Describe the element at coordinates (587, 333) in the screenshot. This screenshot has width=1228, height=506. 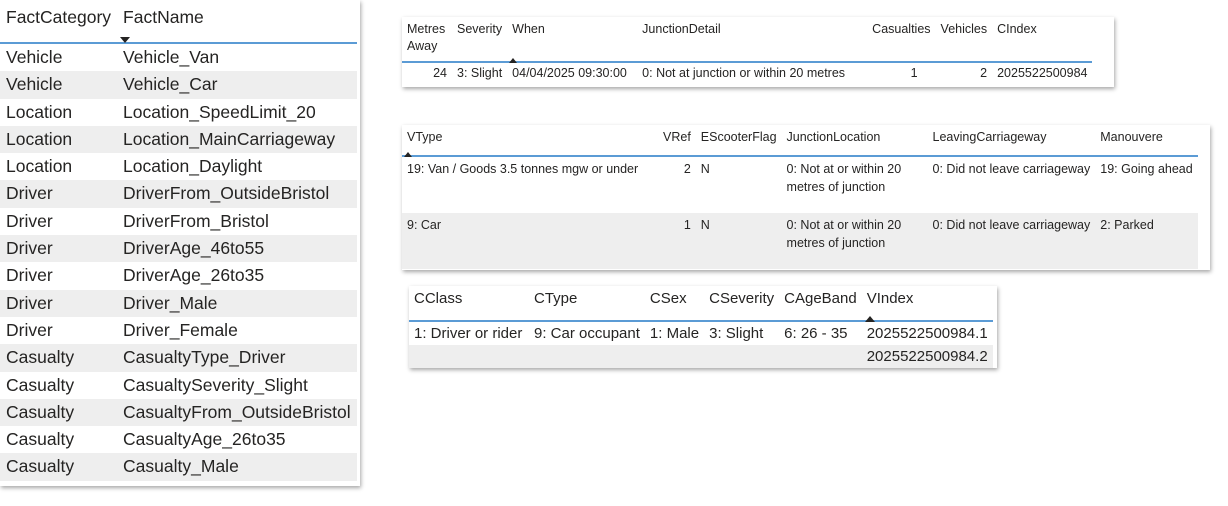
I see `cell-ctype: 9: Car occupant` at that location.